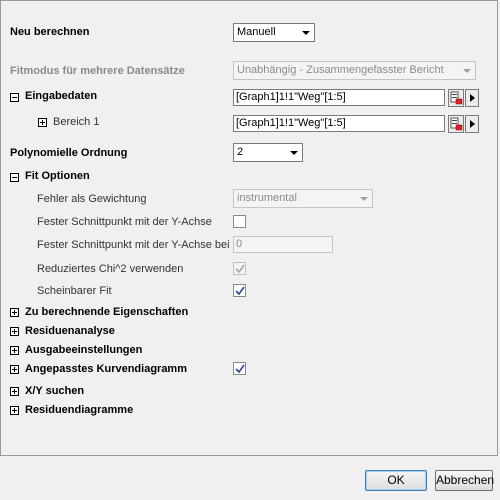 The image size is (500, 500). I want to click on polynom-label: Polynomielle Ordnung, so click(69, 153).